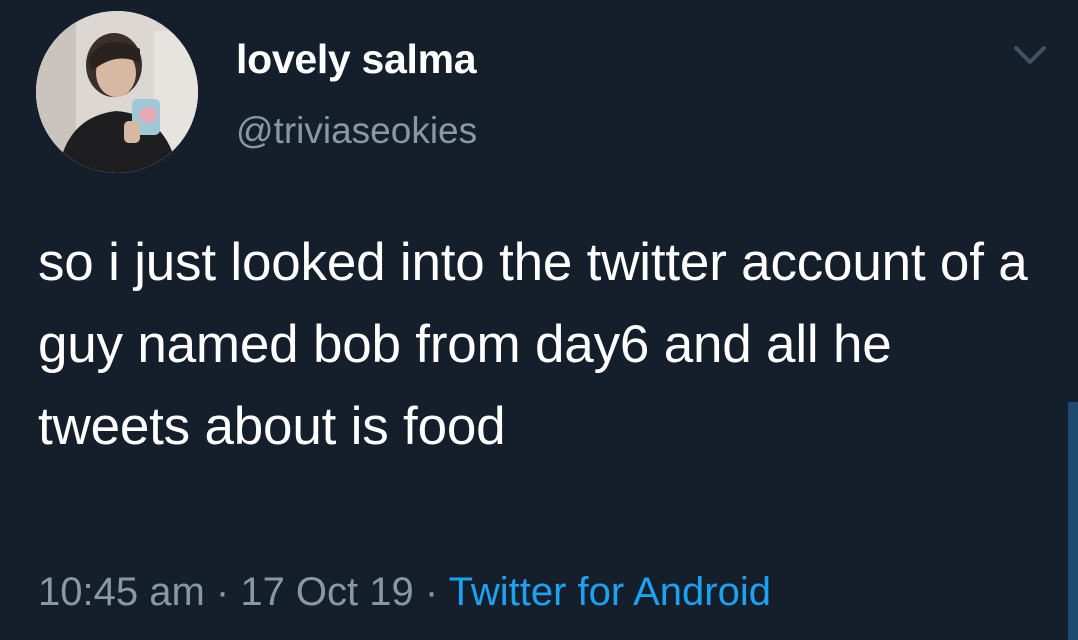 The width and height of the screenshot is (1078, 640). What do you see at coordinates (121, 592) in the screenshot?
I see `tweet-time: 10:45 am` at bounding box center [121, 592].